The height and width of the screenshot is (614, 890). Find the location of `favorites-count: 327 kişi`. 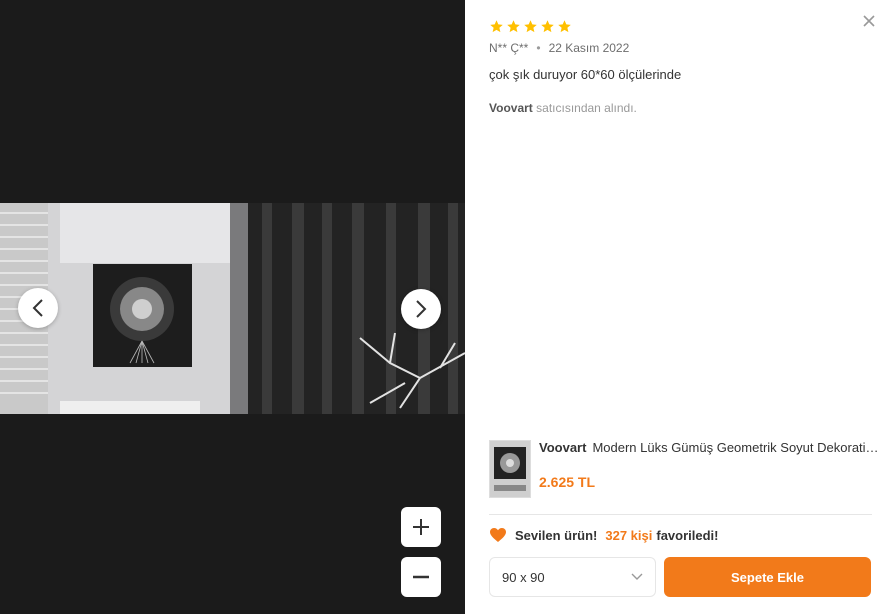

favorites-count: 327 kişi is located at coordinates (629, 535).